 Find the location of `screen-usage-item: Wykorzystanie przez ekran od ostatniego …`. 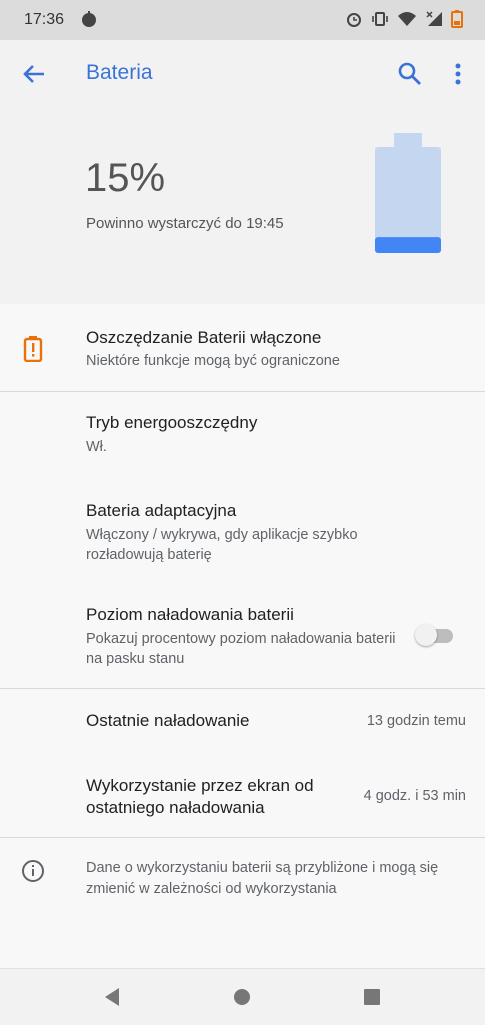

screen-usage-item: Wykorzystanie przez ekran od ostatniego … is located at coordinates (242, 798).